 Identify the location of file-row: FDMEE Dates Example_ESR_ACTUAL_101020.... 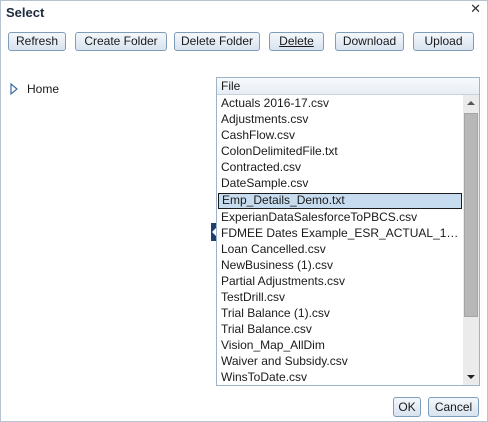
(339, 233).